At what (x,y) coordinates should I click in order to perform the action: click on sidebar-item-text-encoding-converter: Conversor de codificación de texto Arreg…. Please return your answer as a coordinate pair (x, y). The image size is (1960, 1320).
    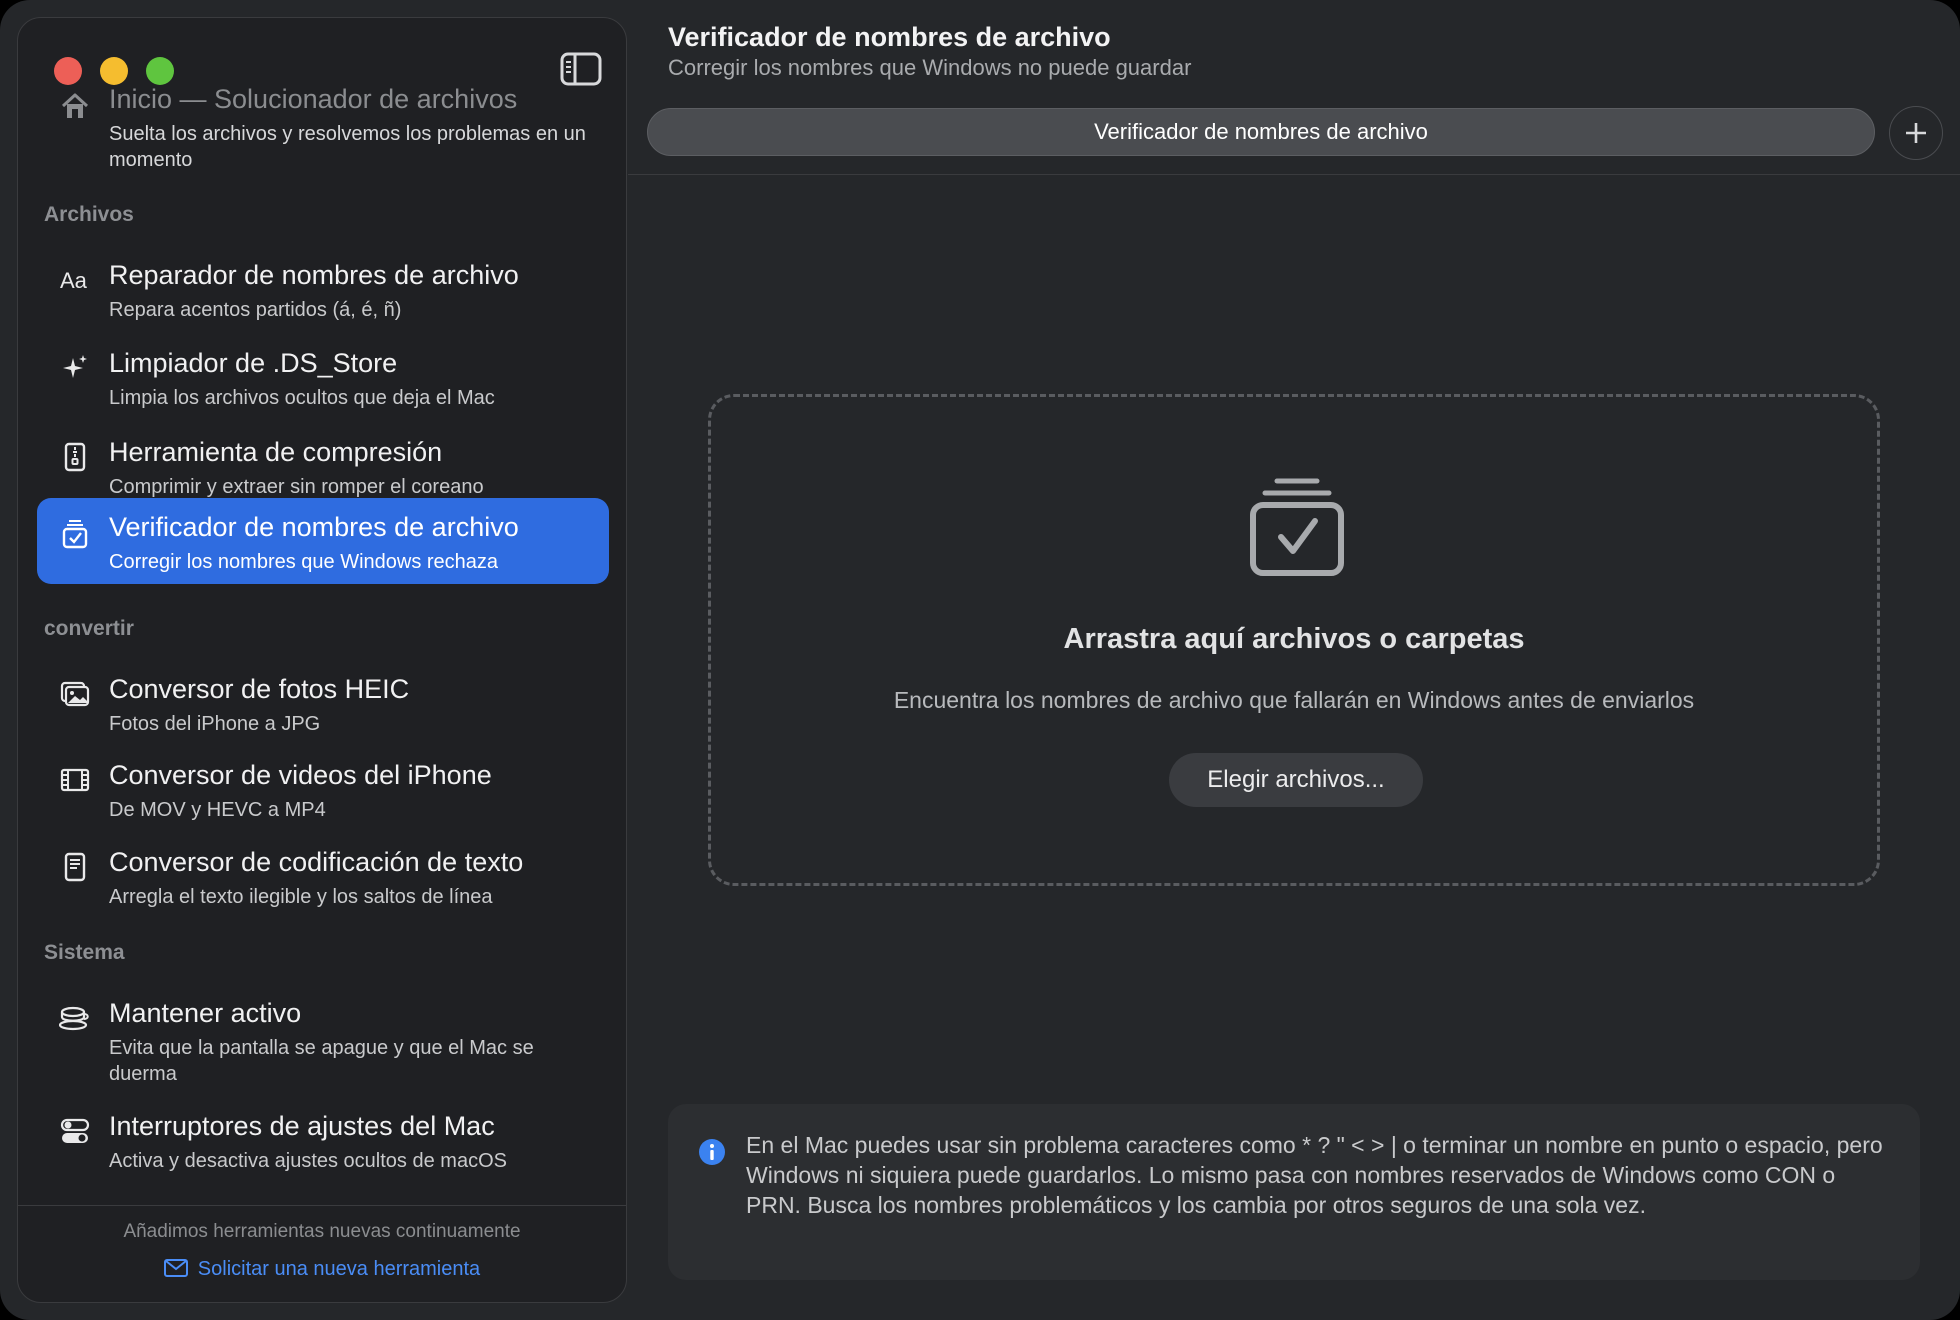
    Looking at the image, I should click on (323, 874).